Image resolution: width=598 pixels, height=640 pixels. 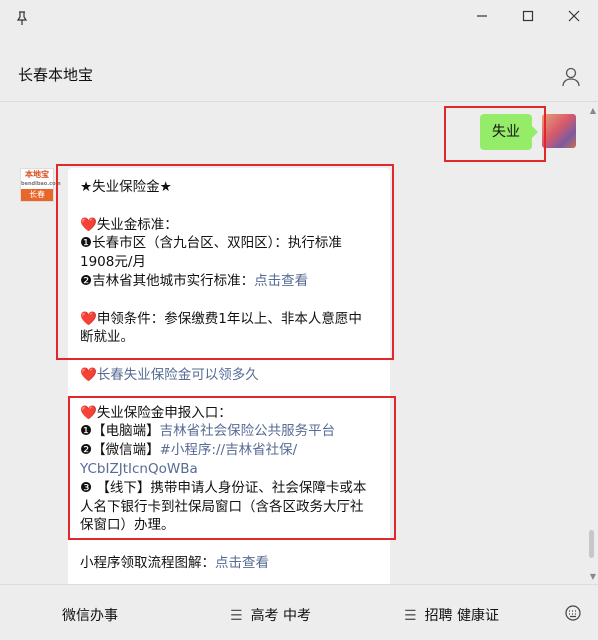 I want to click on menu-label: 微信办事, so click(x=90, y=616).